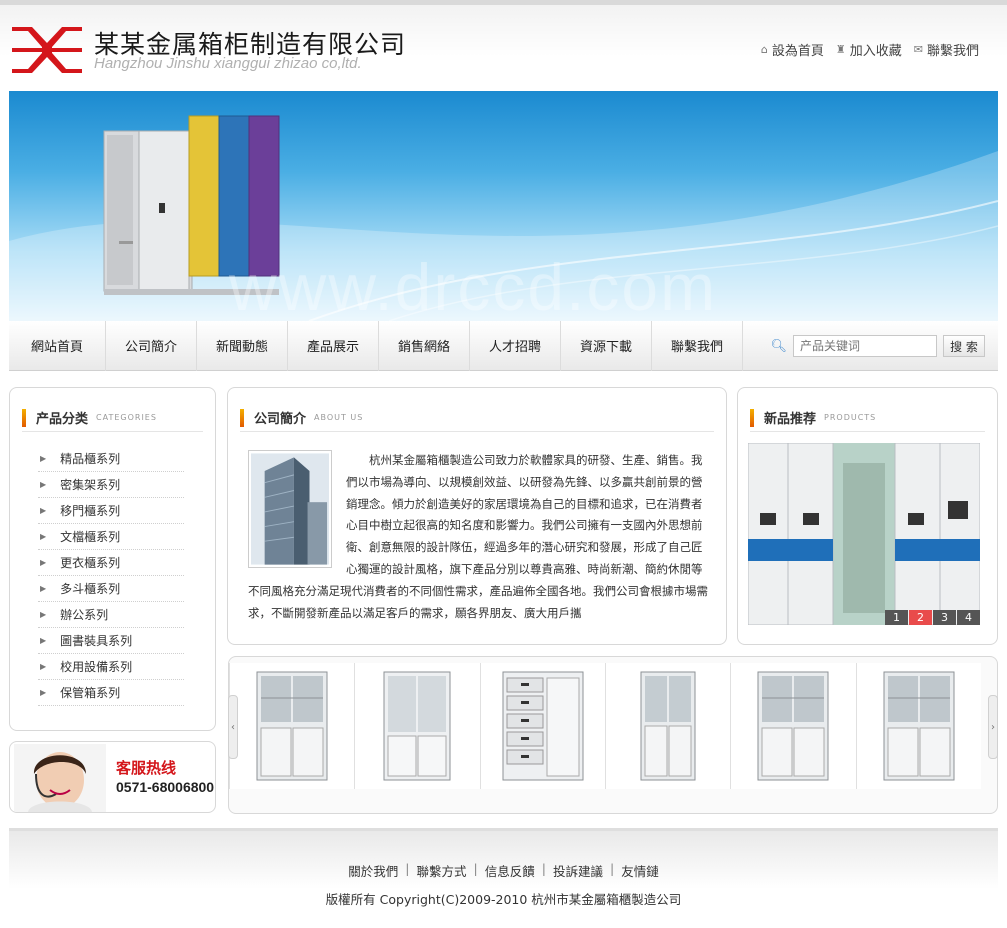  I want to click on nav-jobs: 人才招聘, so click(515, 345).